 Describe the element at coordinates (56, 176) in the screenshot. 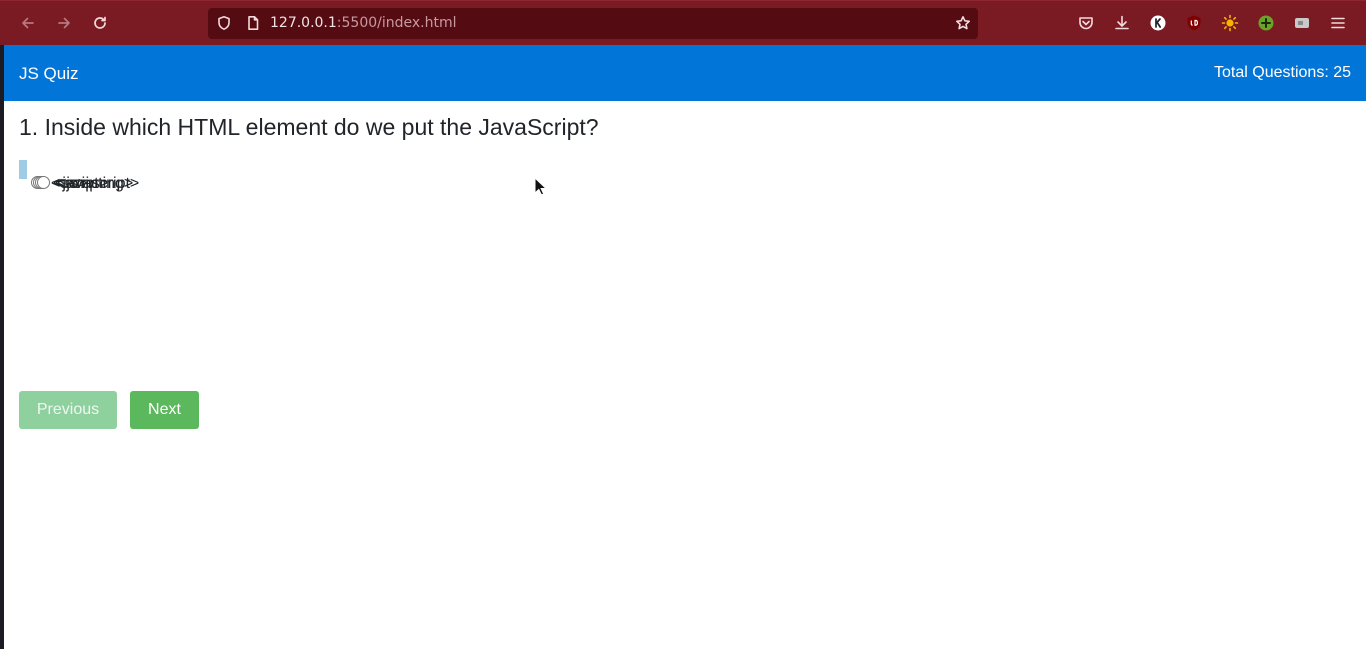

I see `option-js: <js>` at that location.